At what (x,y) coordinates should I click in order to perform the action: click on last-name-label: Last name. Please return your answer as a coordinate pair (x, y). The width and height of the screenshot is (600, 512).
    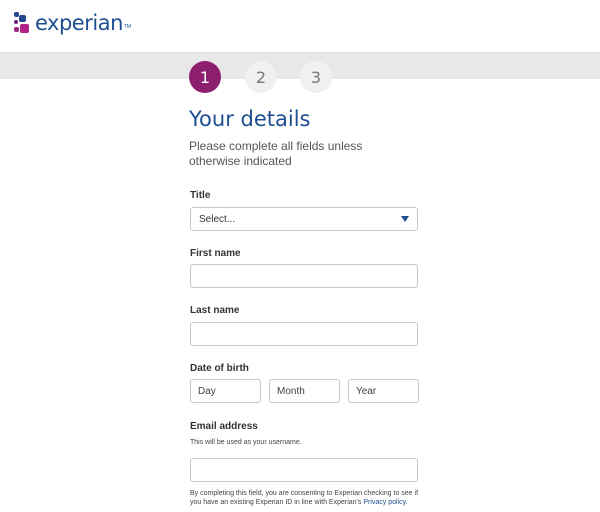
    Looking at the image, I should click on (215, 310).